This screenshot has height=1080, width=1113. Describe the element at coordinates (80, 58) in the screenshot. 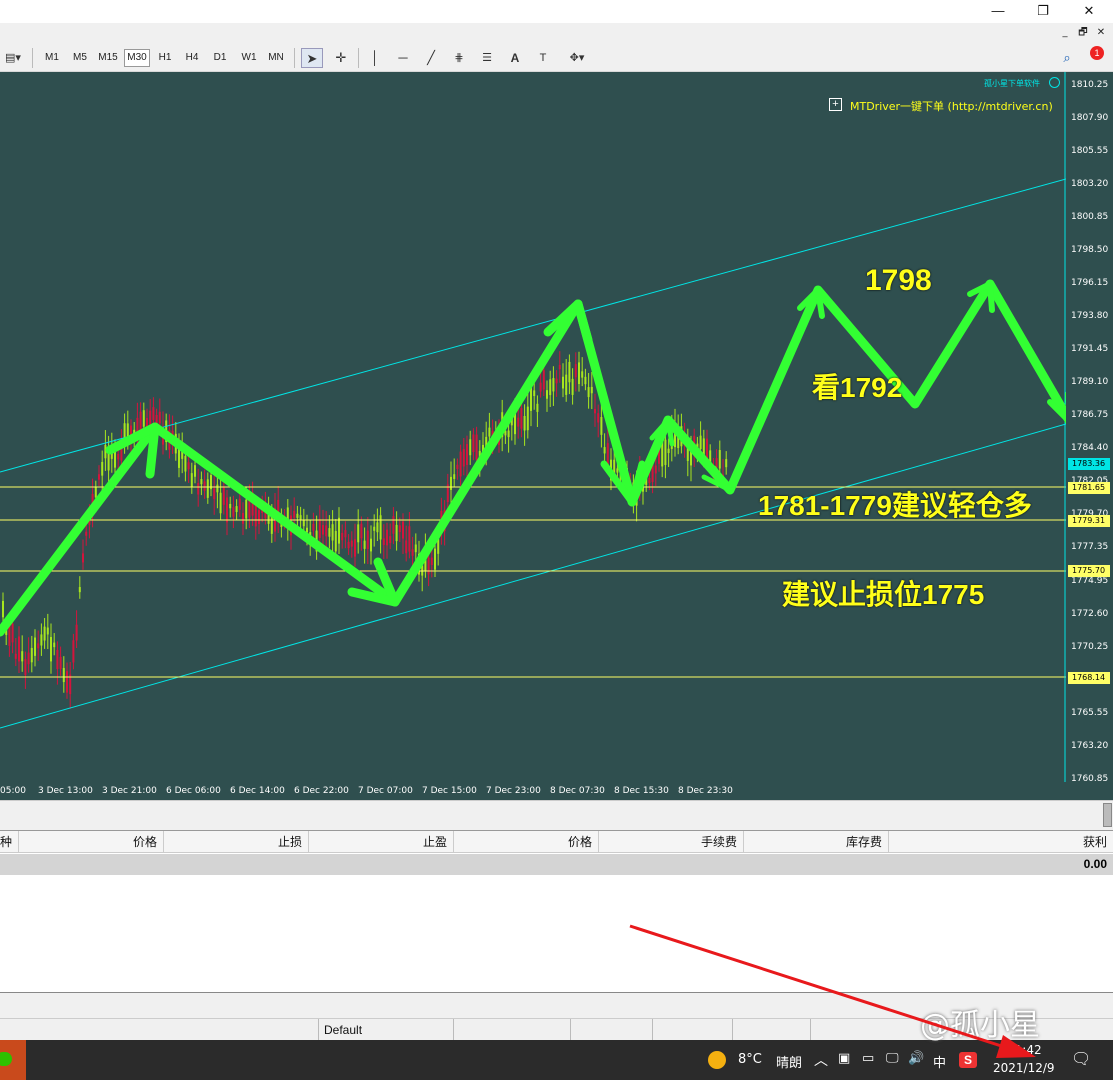

I see `tf-m5: M5` at that location.